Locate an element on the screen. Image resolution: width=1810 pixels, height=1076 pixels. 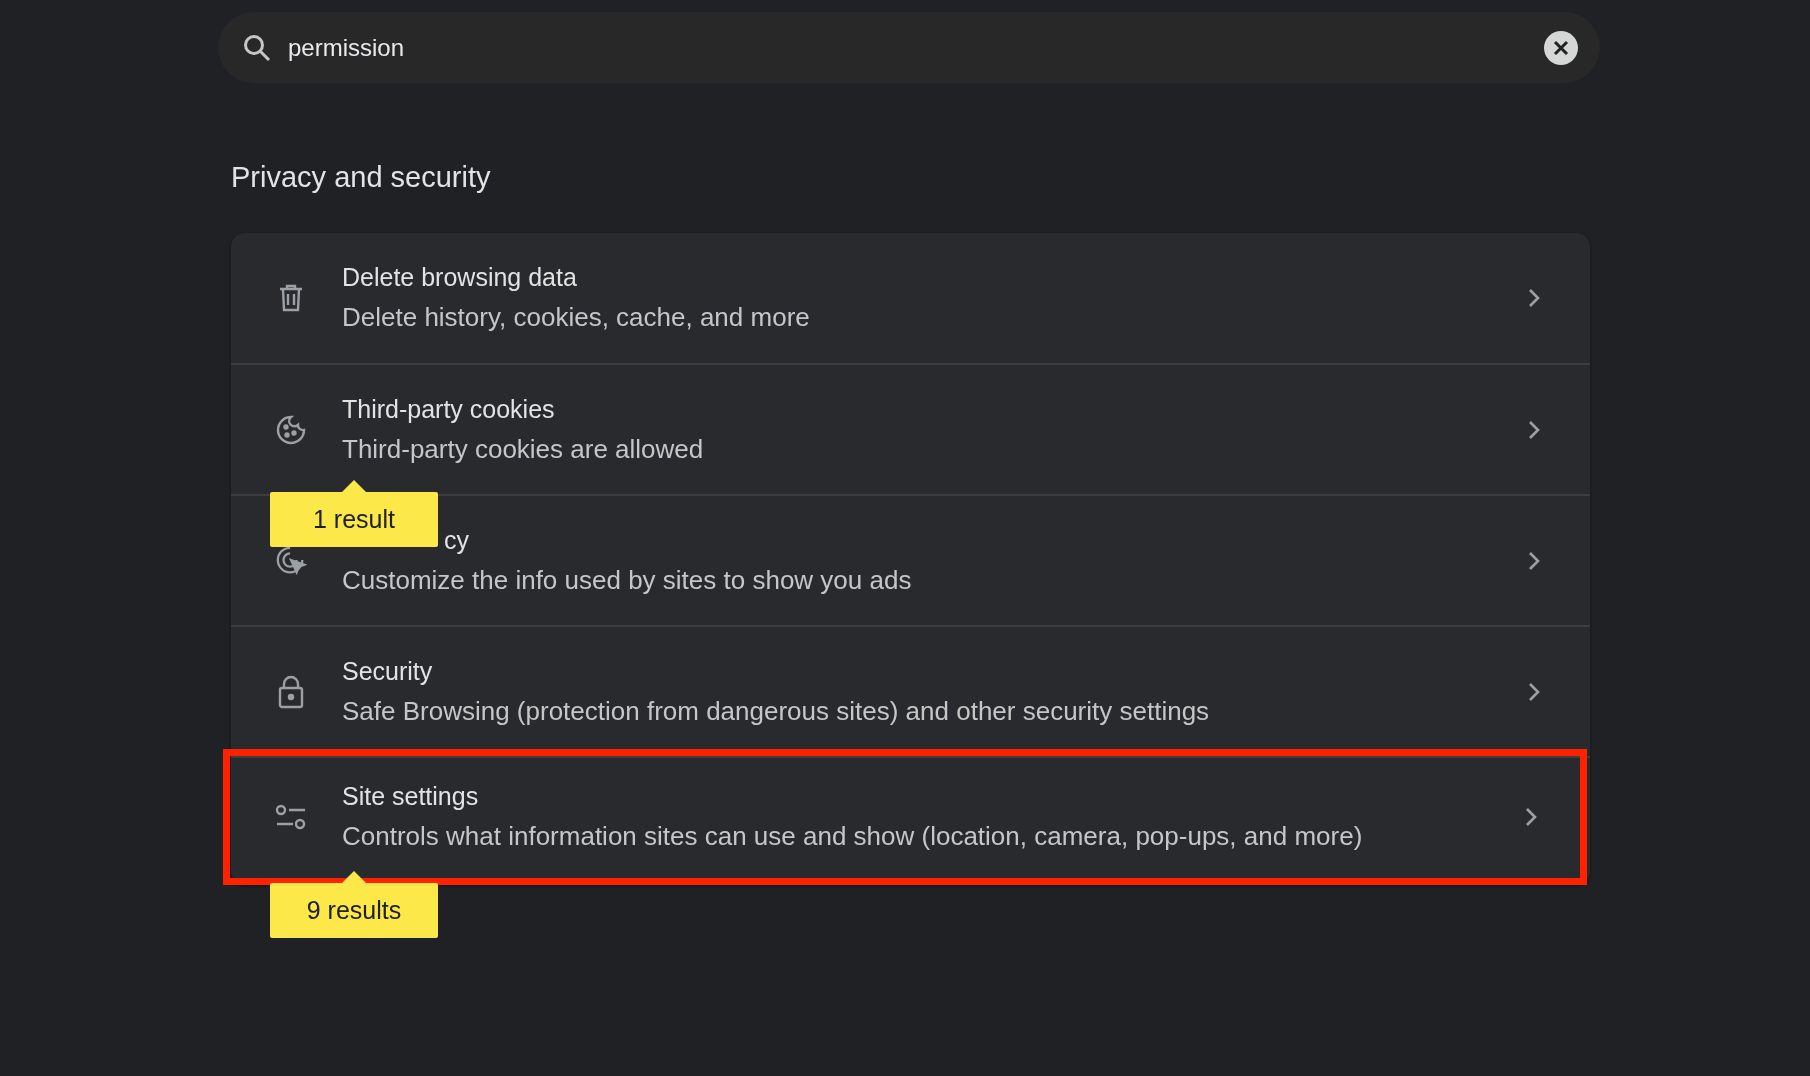
row-title: cy is located at coordinates (456, 540).